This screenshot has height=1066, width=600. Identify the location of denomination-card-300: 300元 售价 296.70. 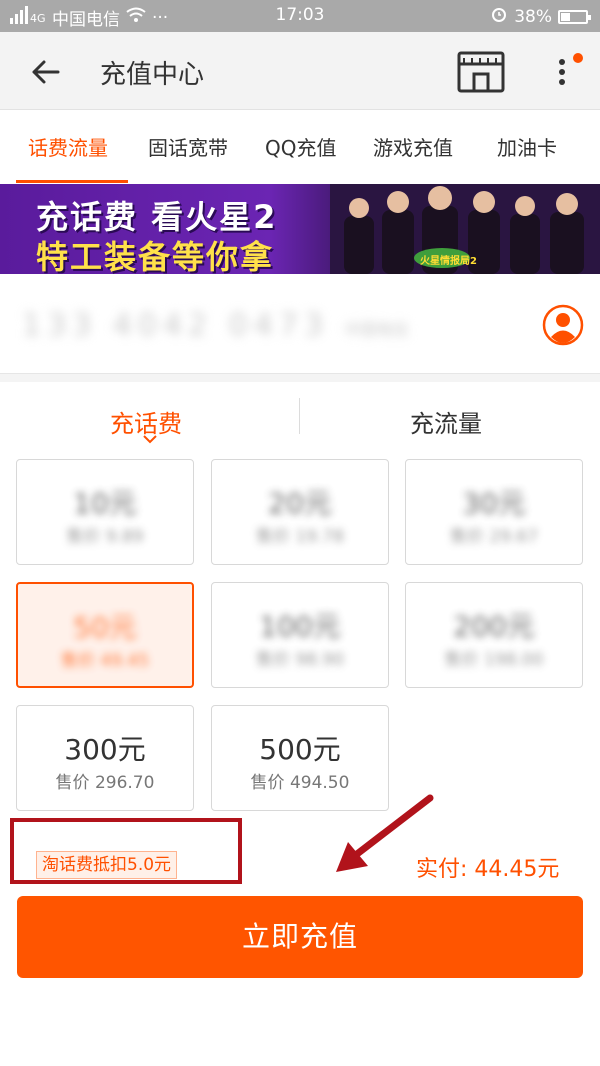
(105, 758).